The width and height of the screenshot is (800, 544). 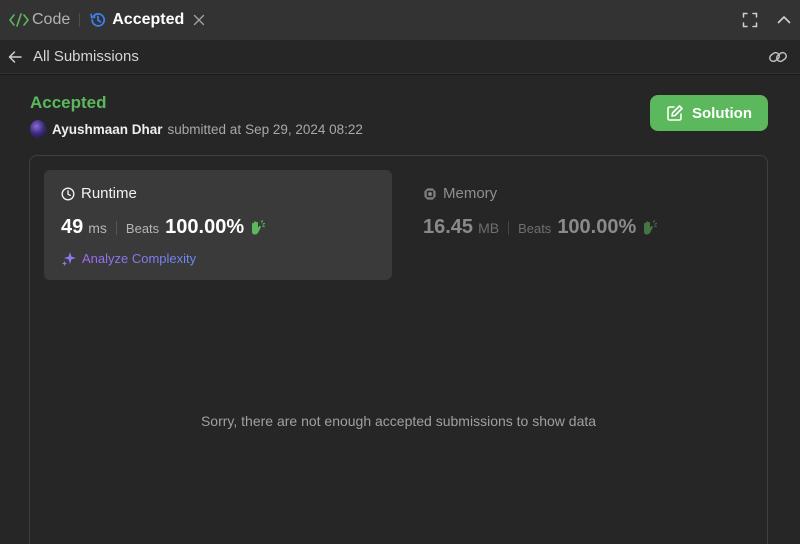 What do you see at coordinates (51, 19) in the screenshot?
I see `tab-code-label: Code` at bounding box center [51, 19].